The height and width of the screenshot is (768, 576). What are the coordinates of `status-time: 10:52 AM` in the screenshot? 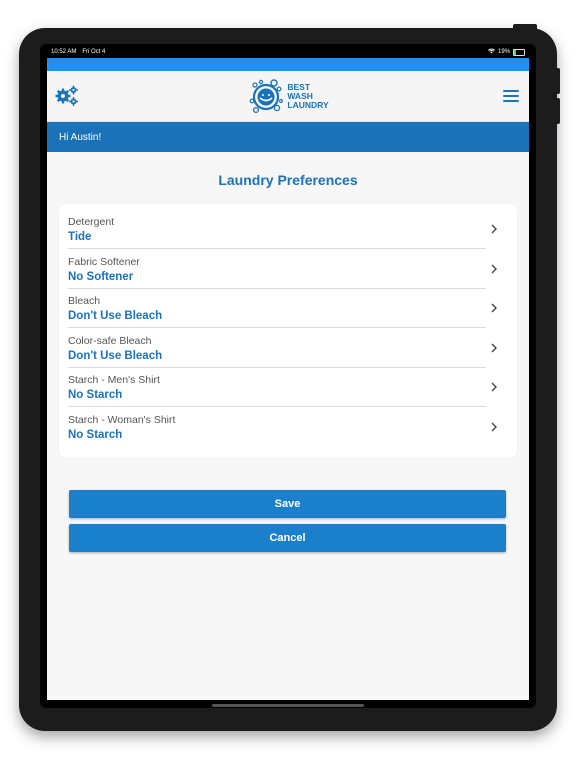 It's located at (64, 52).